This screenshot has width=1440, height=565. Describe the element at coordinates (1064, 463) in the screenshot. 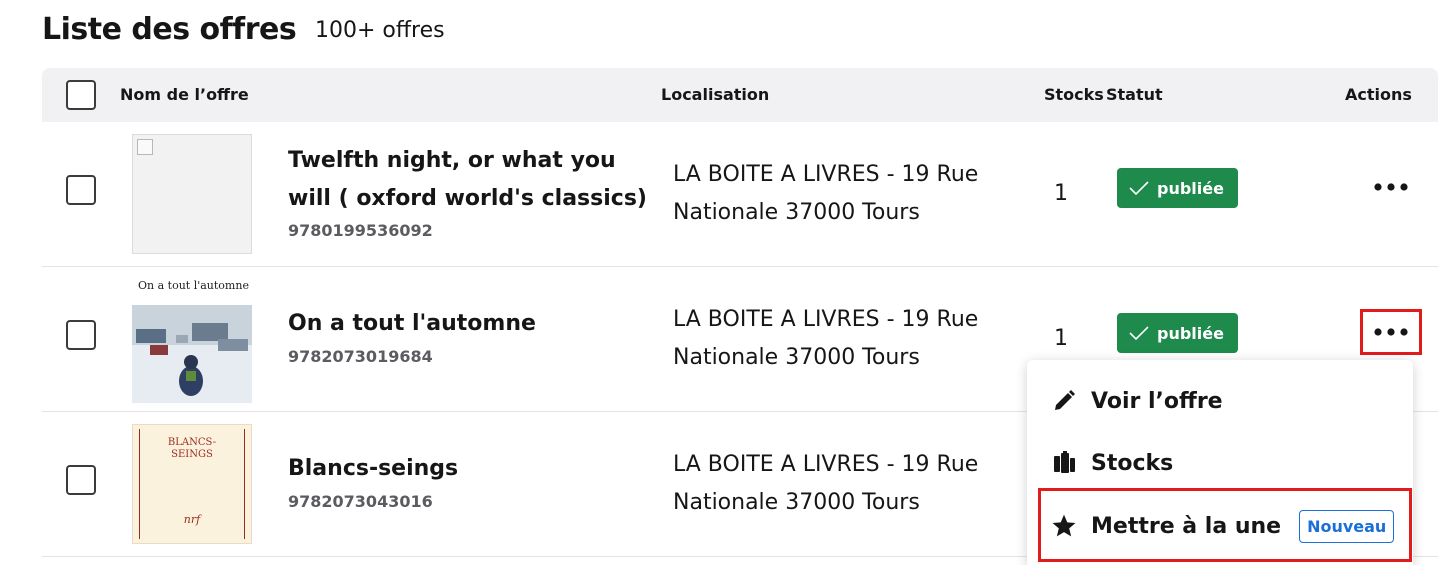

I see `stocks-icon` at that location.